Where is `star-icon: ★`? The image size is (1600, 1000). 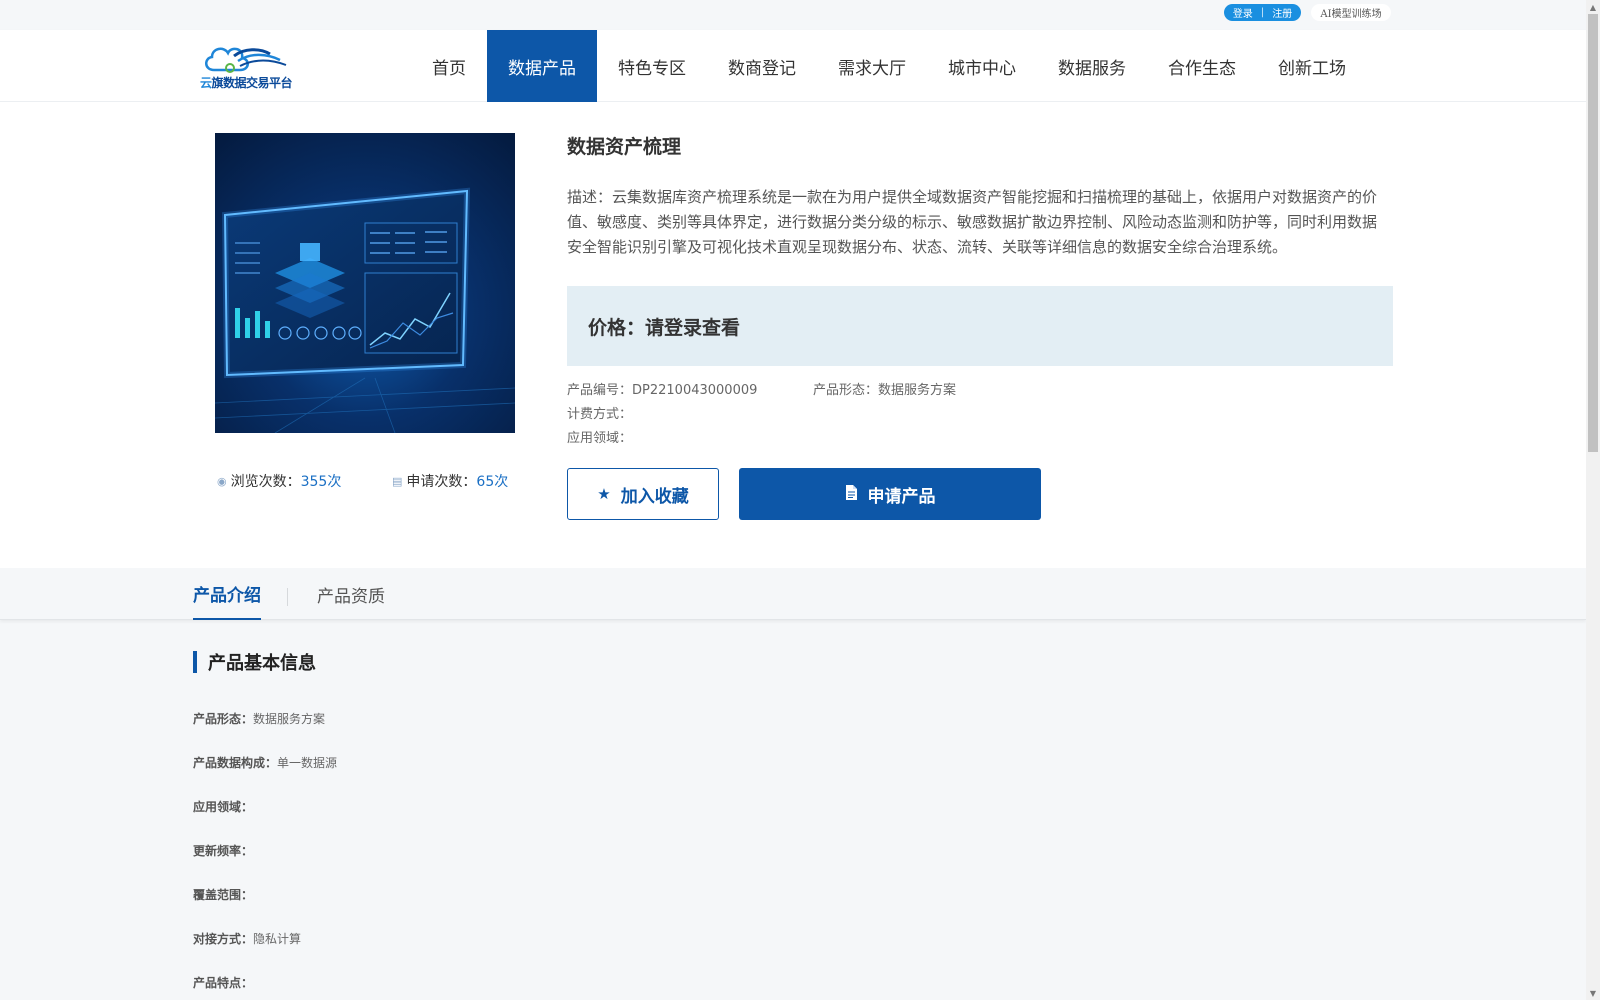 star-icon: ★ is located at coordinates (604, 494).